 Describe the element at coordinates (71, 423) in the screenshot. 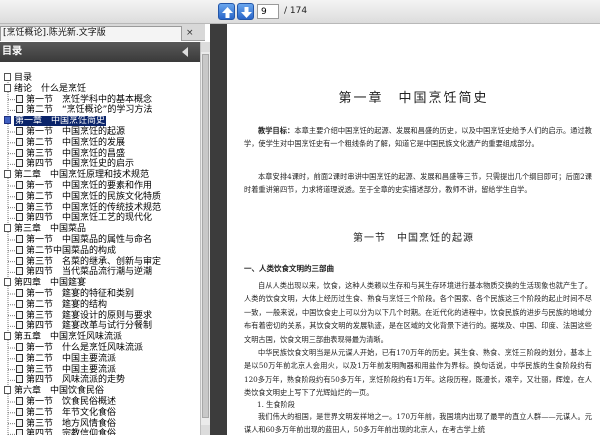

I see `toc-item-label: 第三节 地方风情食俗` at that location.